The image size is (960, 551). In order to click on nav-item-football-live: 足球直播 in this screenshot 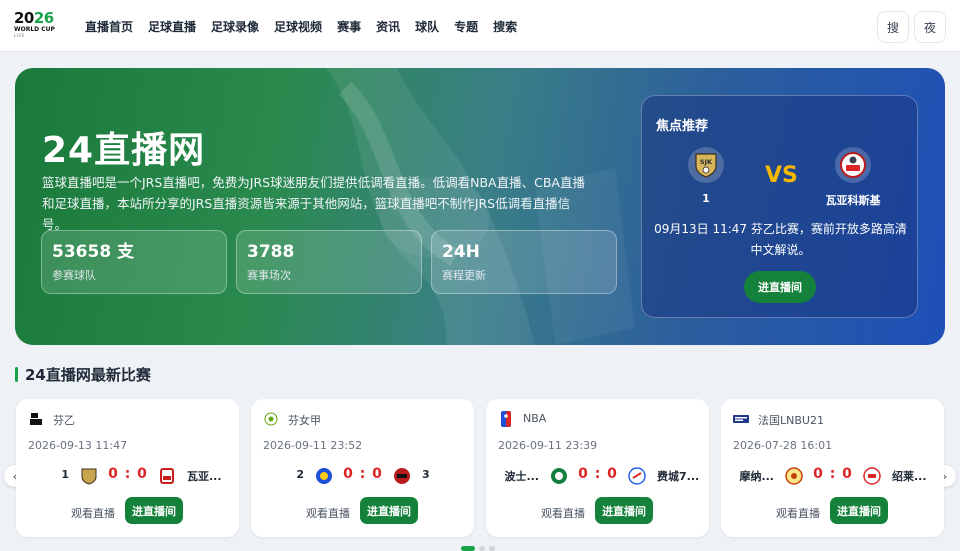, I will do `click(172, 26)`.